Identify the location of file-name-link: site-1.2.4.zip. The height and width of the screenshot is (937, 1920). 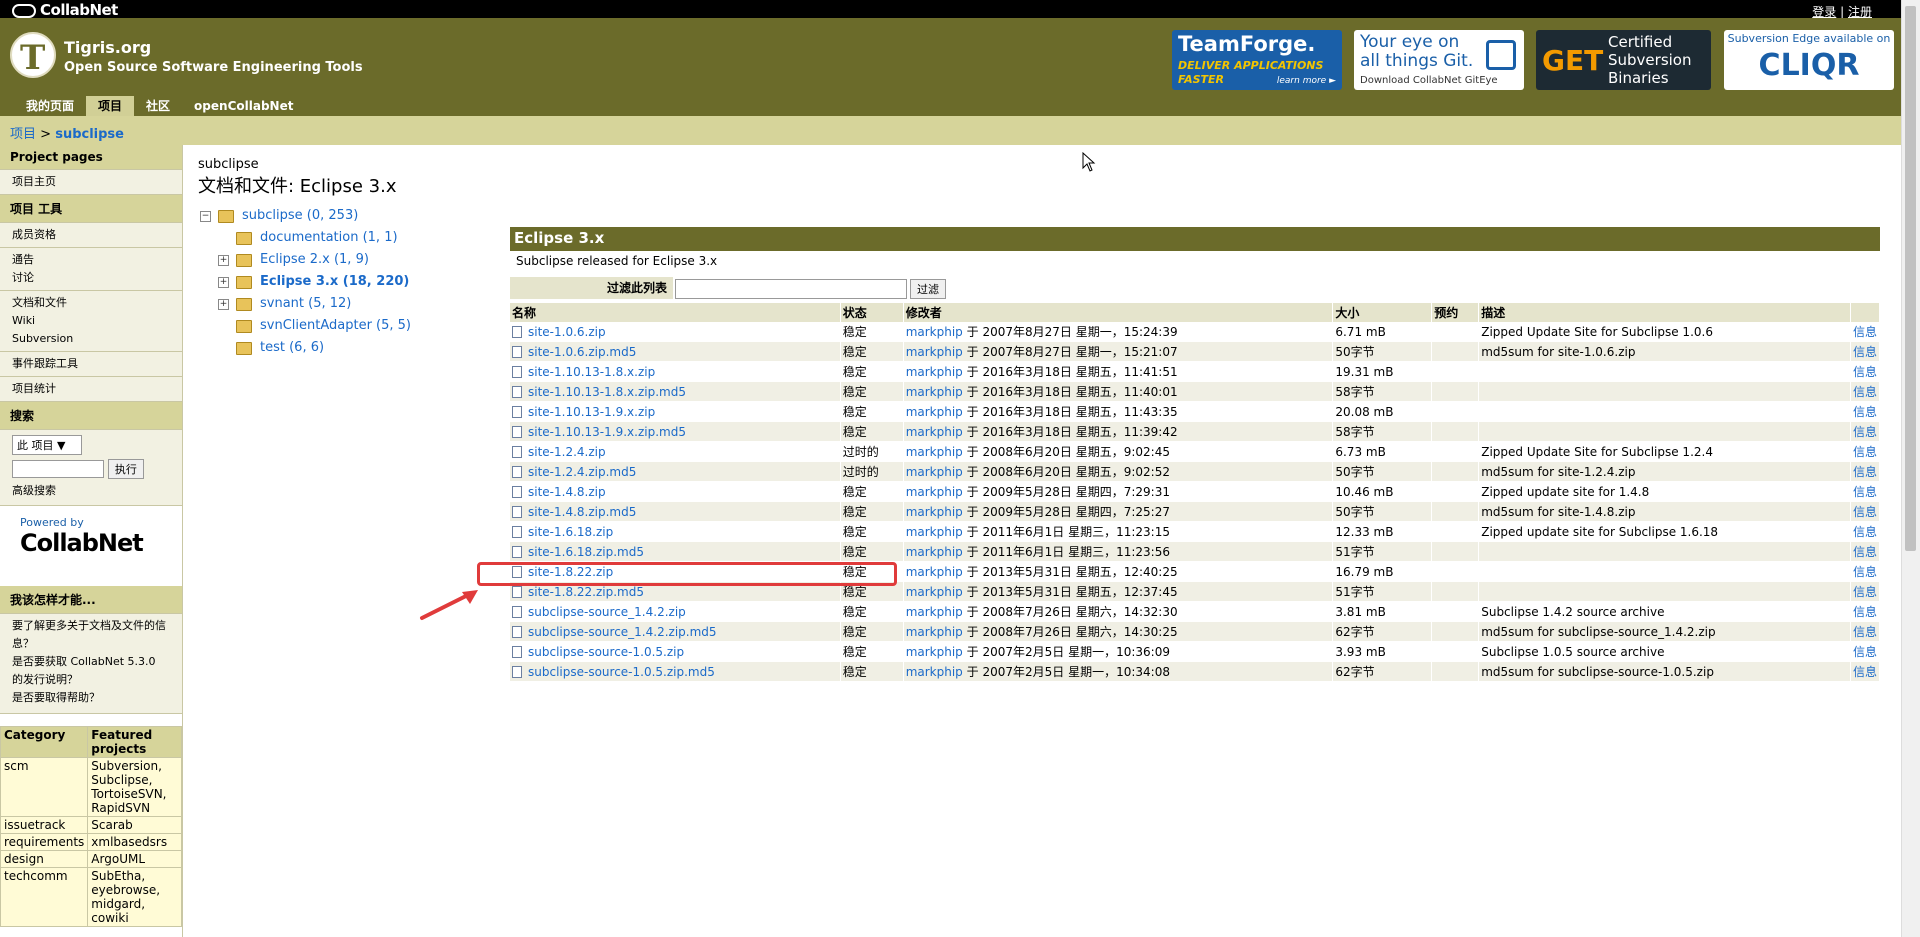
(567, 452).